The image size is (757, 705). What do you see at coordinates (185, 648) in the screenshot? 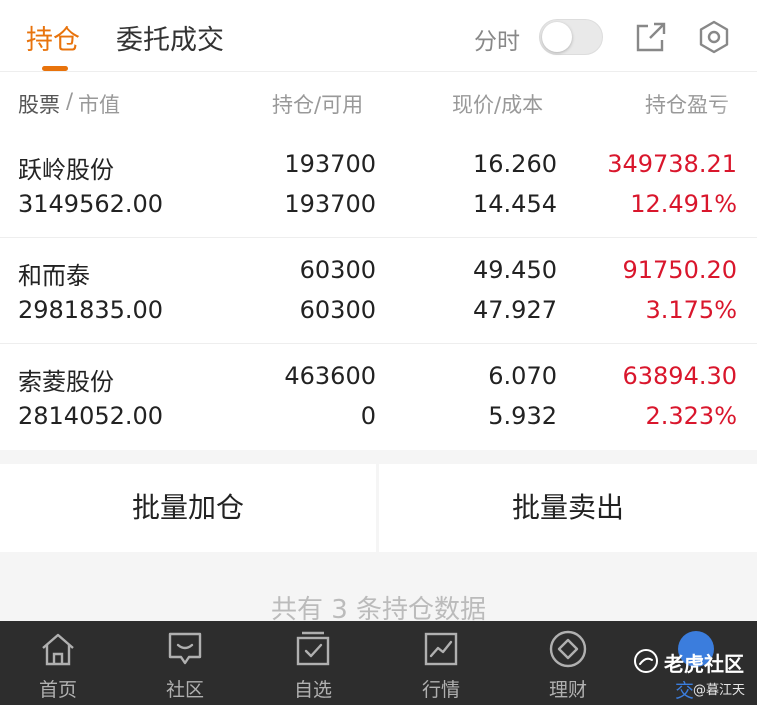
I see `chat-icon` at bounding box center [185, 648].